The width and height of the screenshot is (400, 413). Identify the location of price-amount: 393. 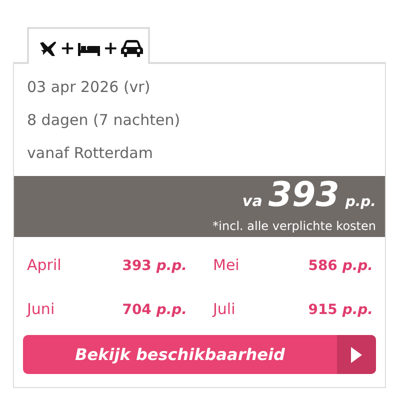
(304, 195).